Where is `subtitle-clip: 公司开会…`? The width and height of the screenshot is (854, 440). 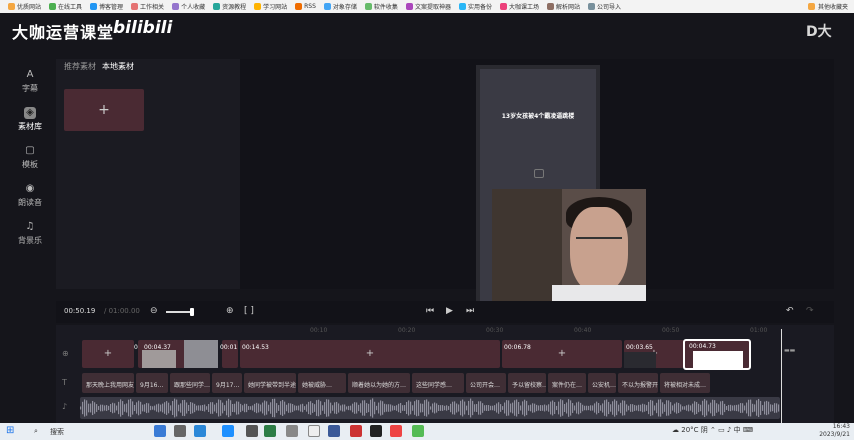 subtitle-clip: 公司开会… is located at coordinates (486, 383).